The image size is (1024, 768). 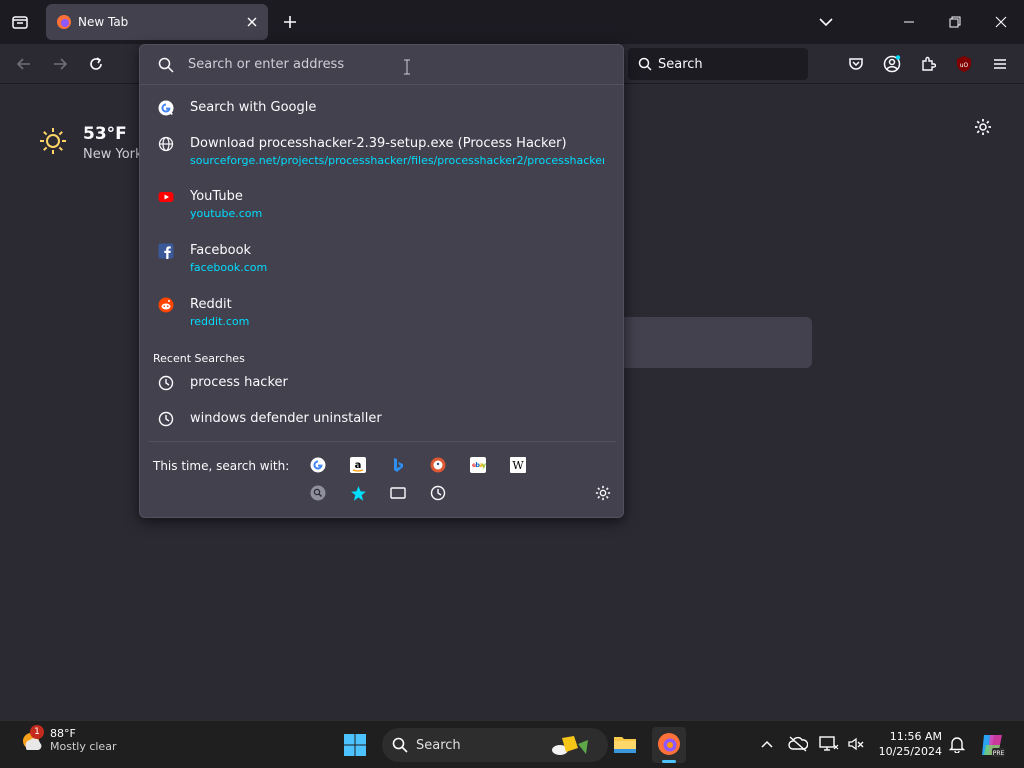 What do you see at coordinates (229, 267) in the screenshot?
I see `suggestion-url: facebook.com` at bounding box center [229, 267].